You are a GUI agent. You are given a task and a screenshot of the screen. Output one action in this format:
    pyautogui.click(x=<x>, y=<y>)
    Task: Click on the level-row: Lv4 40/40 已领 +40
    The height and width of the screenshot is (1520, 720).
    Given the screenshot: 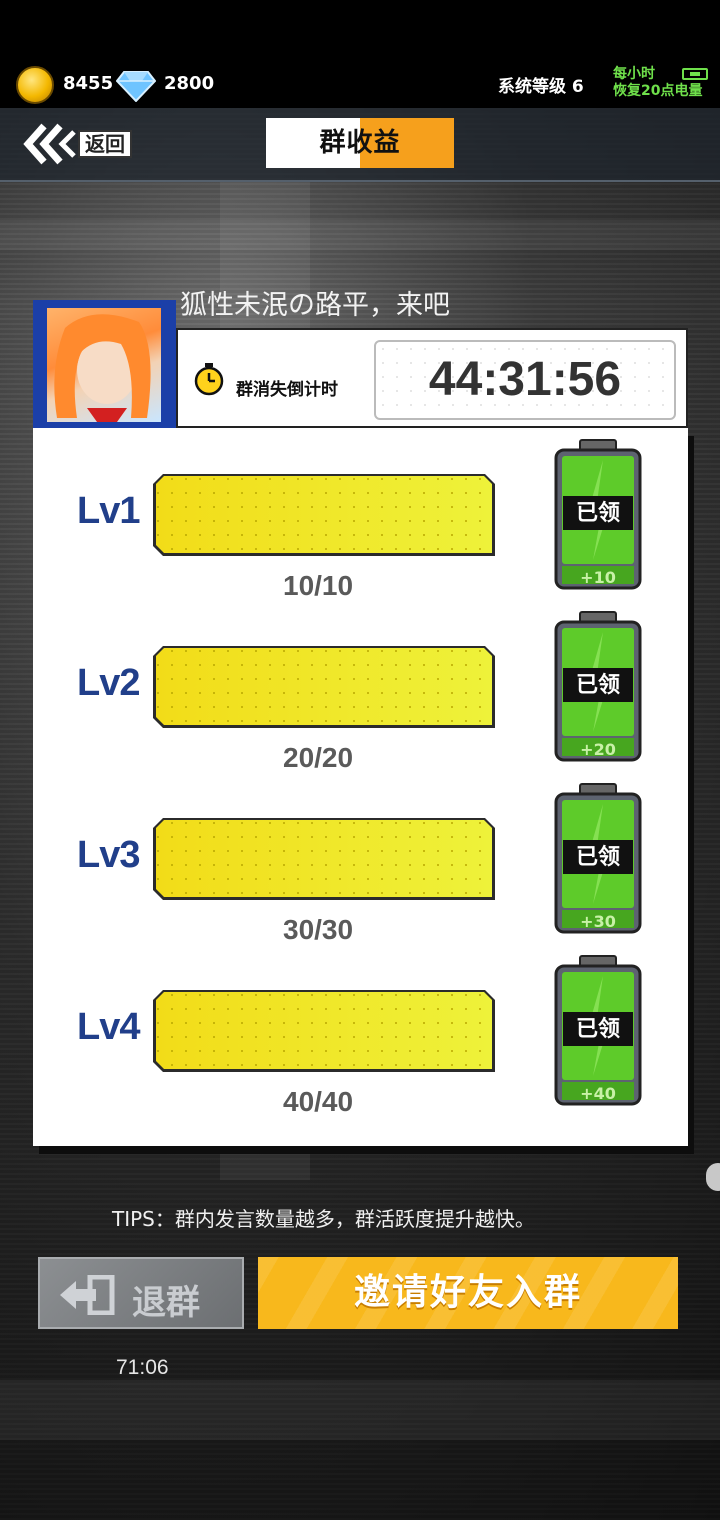 What is the action you would take?
    pyautogui.click(x=360, y=1030)
    